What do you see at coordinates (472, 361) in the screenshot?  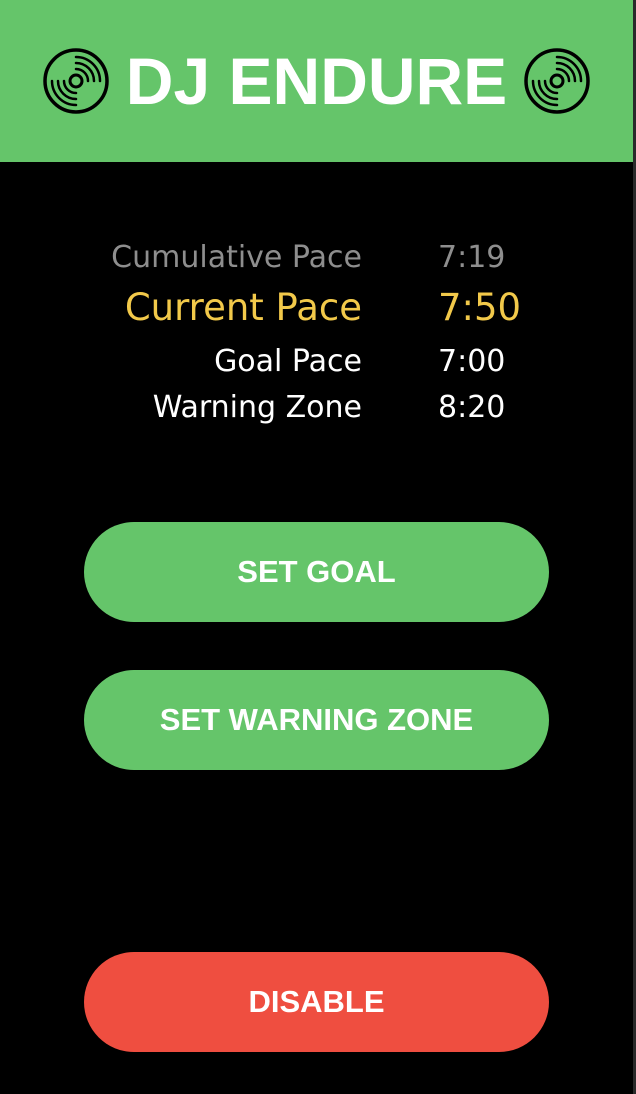 I see `goal-pace-value: 7:00` at bounding box center [472, 361].